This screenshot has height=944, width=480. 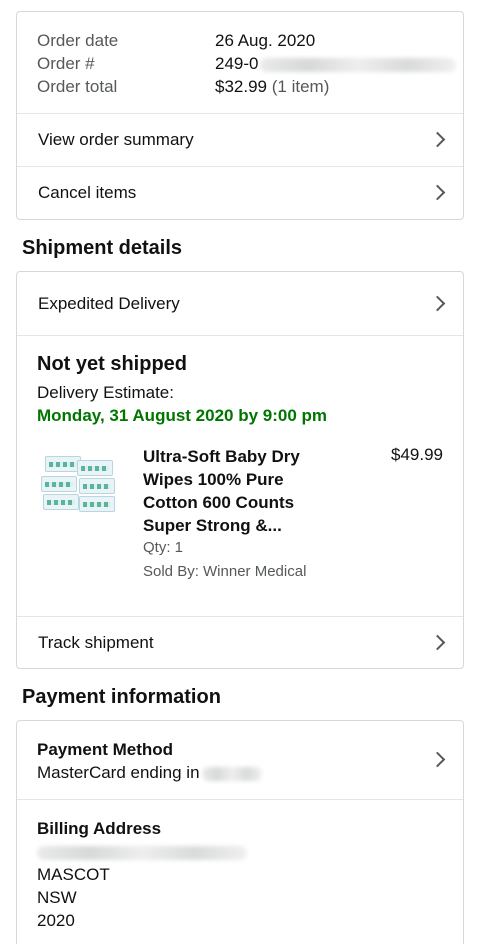 I want to click on order-number-value: 249-0, so click(x=336, y=63).